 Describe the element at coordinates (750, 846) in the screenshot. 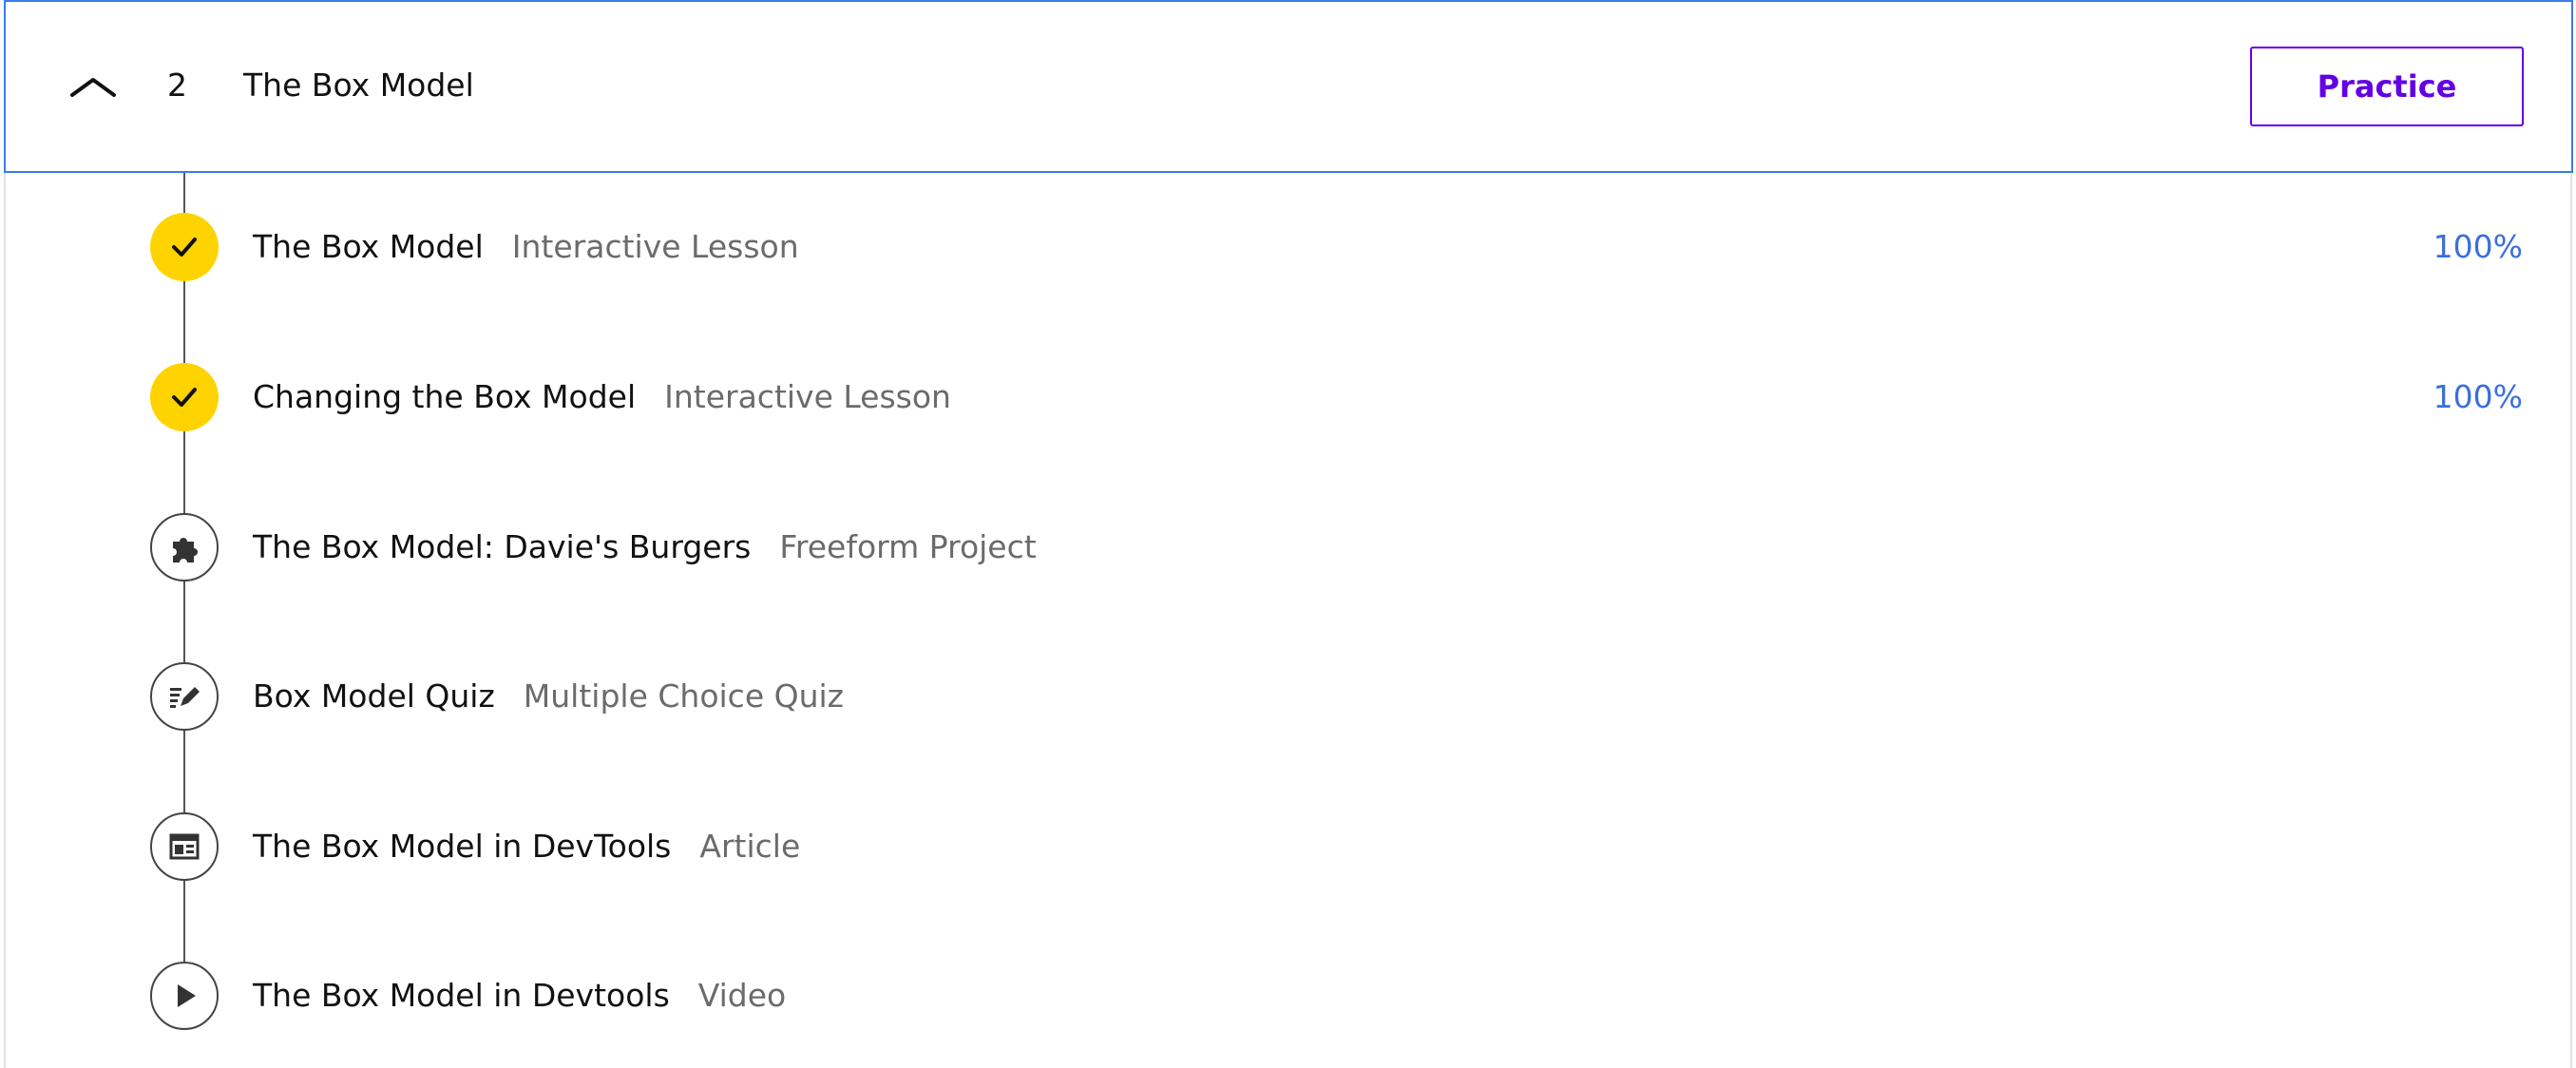

I see `lesson-type: Article` at that location.